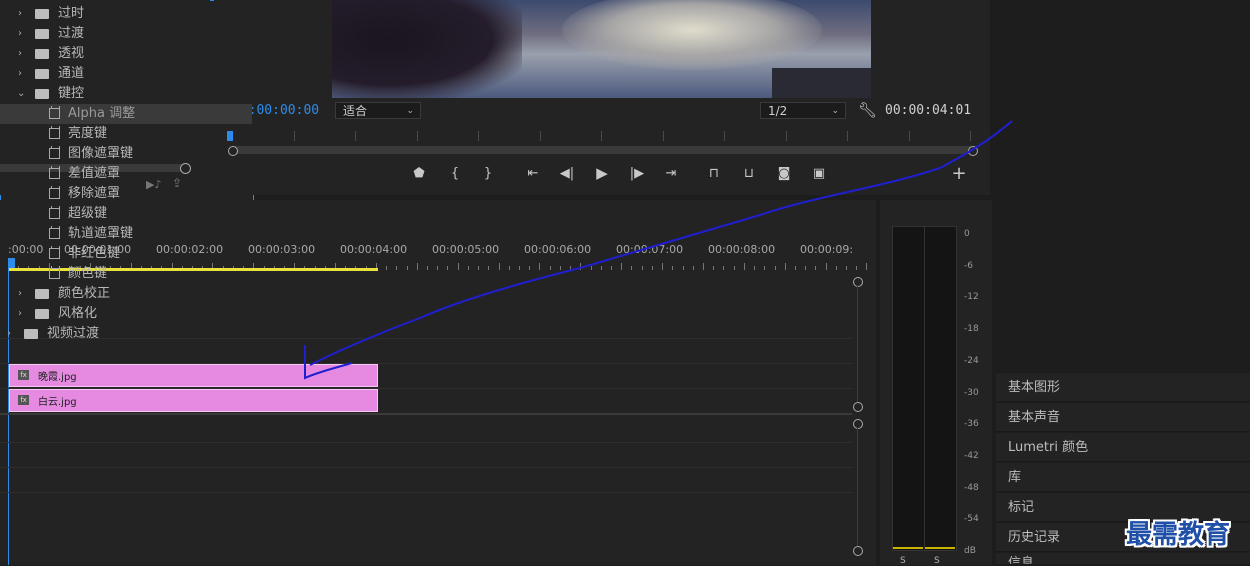 This screenshot has height=566, width=1250. Describe the element at coordinates (1178, 535) in the screenshot. I see `watermark-logo: 最需教育` at that location.